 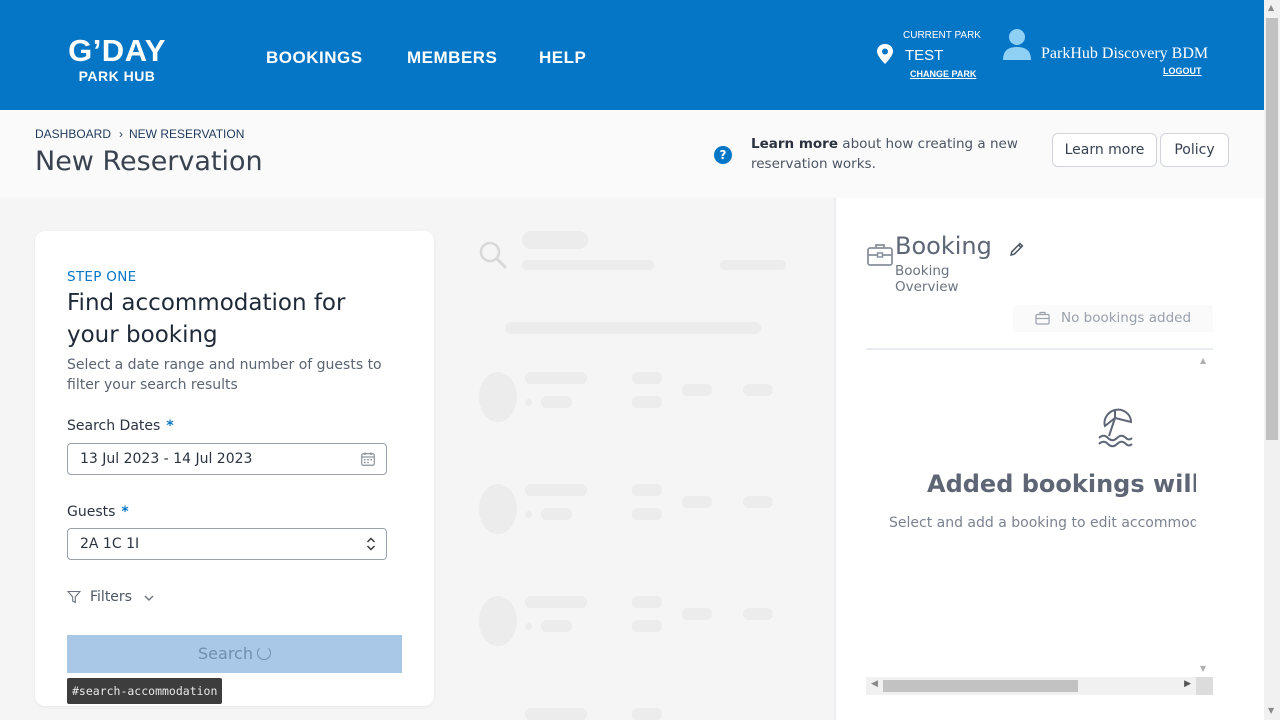 What do you see at coordinates (314, 58) in the screenshot?
I see `nav-bookings: BOOKINGS` at bounding box center [314, 58].